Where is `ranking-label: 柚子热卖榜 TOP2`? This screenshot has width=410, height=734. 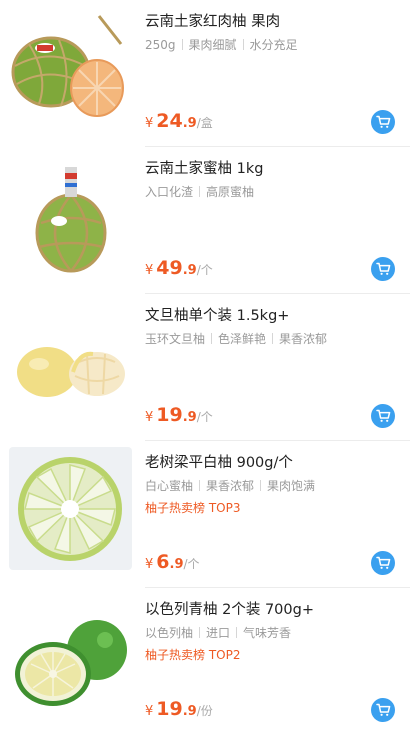
ranking-label: 柚子热卖榜 TOP2 is located at coordinates (192, 655).